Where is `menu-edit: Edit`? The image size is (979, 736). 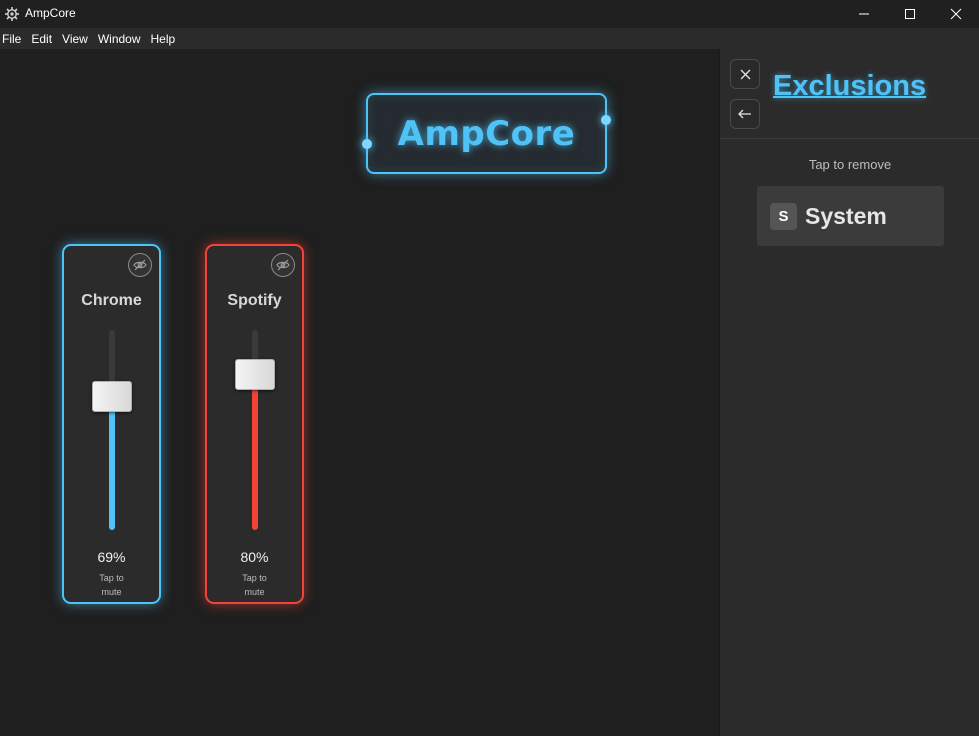 menu-edit: Edit is located at coordinates (41, 39).